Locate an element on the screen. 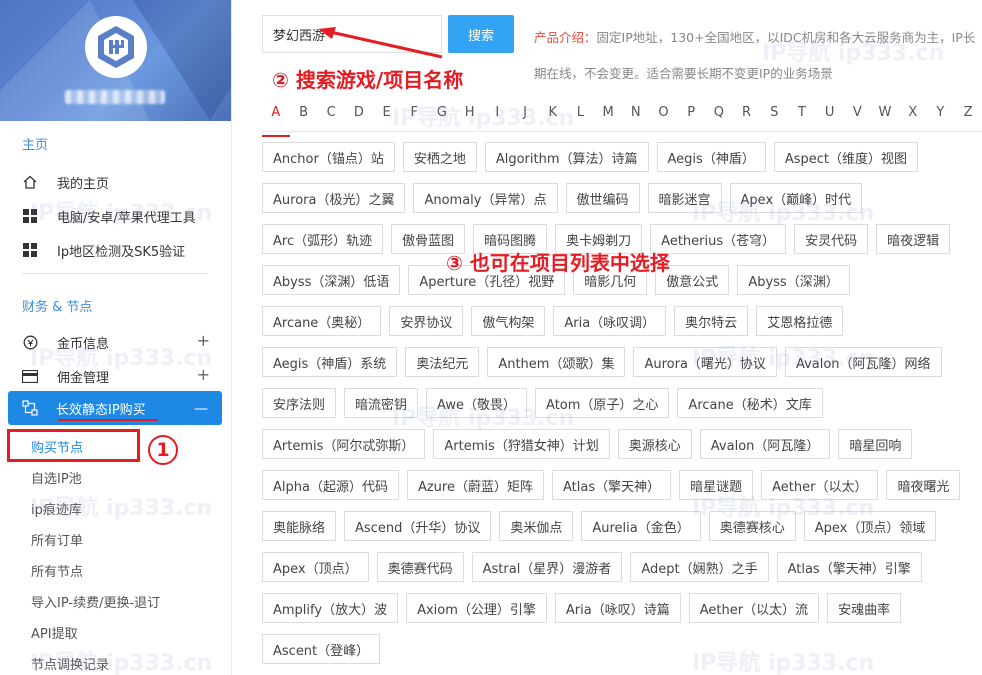 The width and height of the screenshot is (982, 675). sub-item-api: API提取 is located at coordinates (54, 632).